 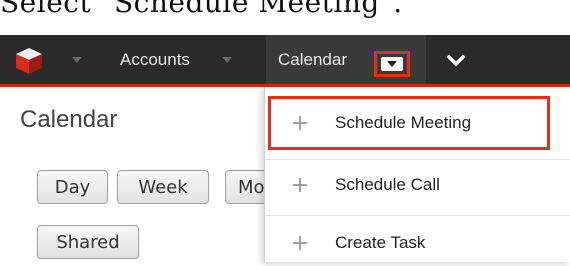 I want to click on logo-menu-caret-icon, so click(x=77, y=60).